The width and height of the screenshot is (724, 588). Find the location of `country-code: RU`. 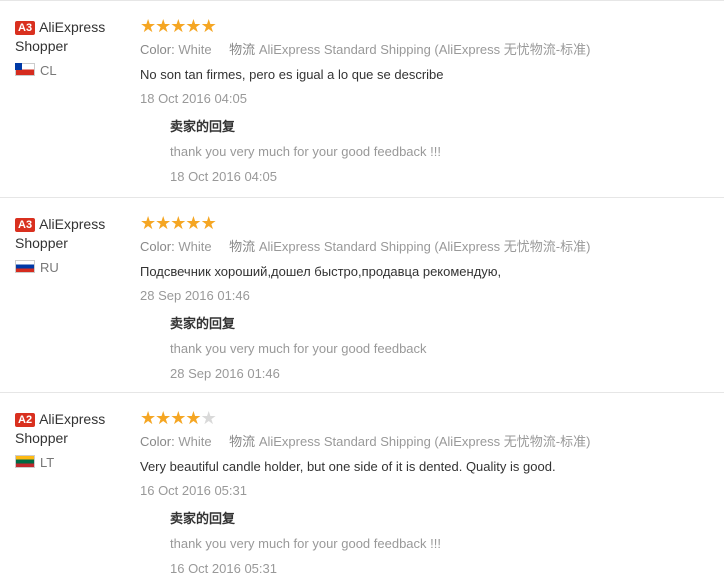

country-code: RU is located at coordinates (49, 267).